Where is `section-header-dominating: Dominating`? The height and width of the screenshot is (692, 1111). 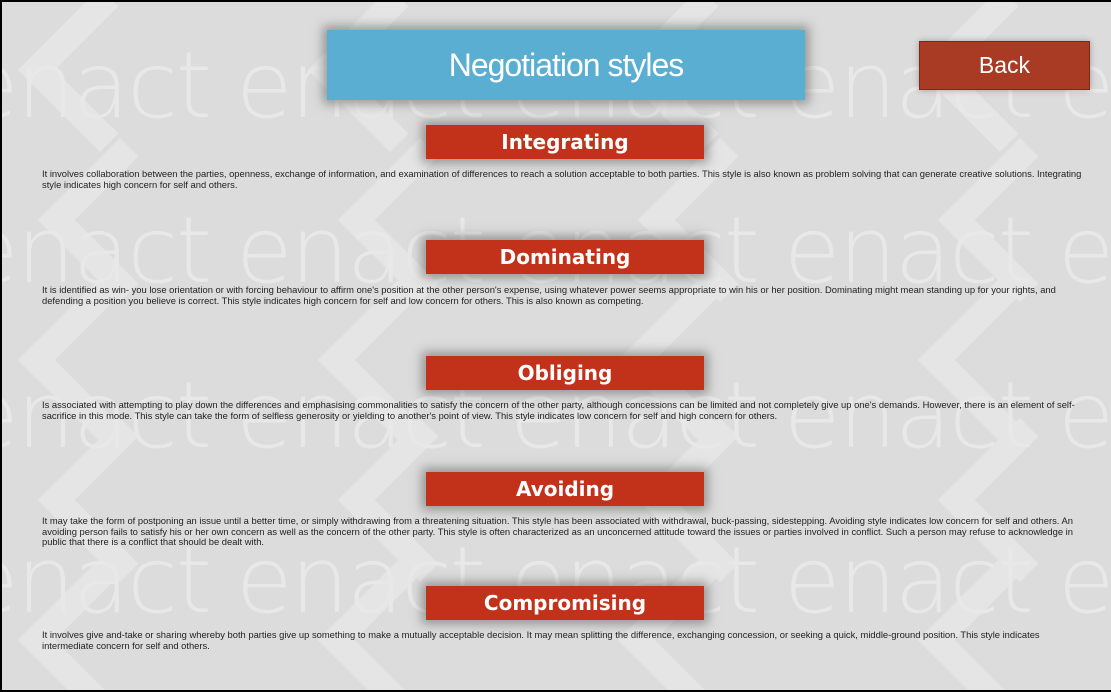 section-header-dominating: Dominating is located at coordinates (565, 257).